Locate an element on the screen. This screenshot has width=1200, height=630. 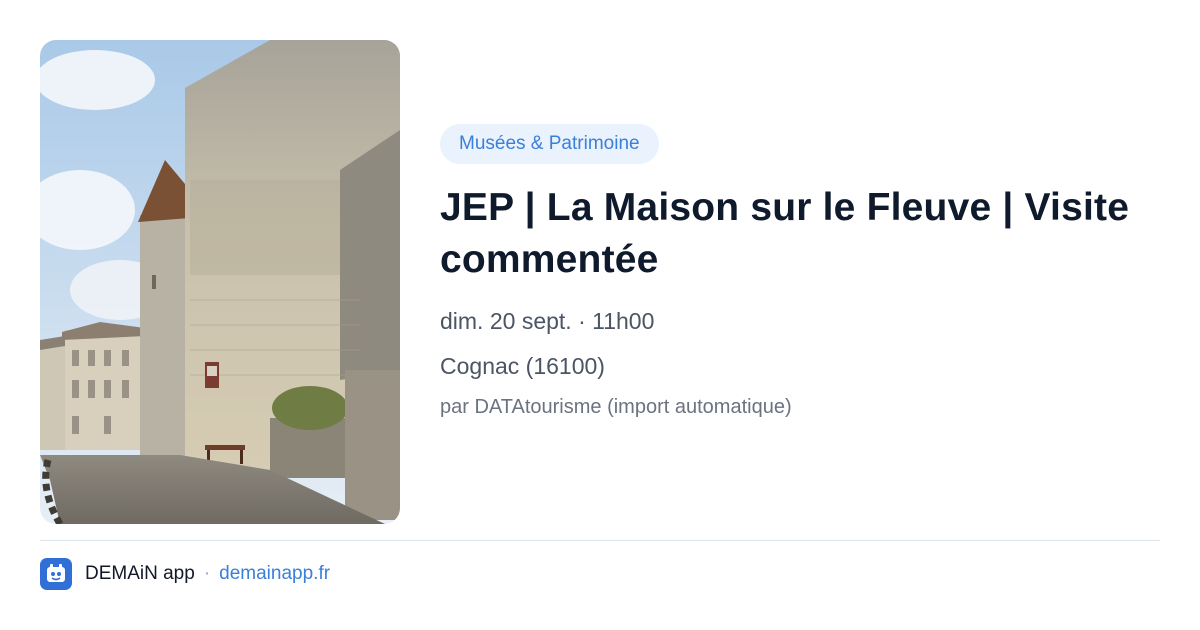
event-location: Cognac (16100) is located at coordinates (522, 366).